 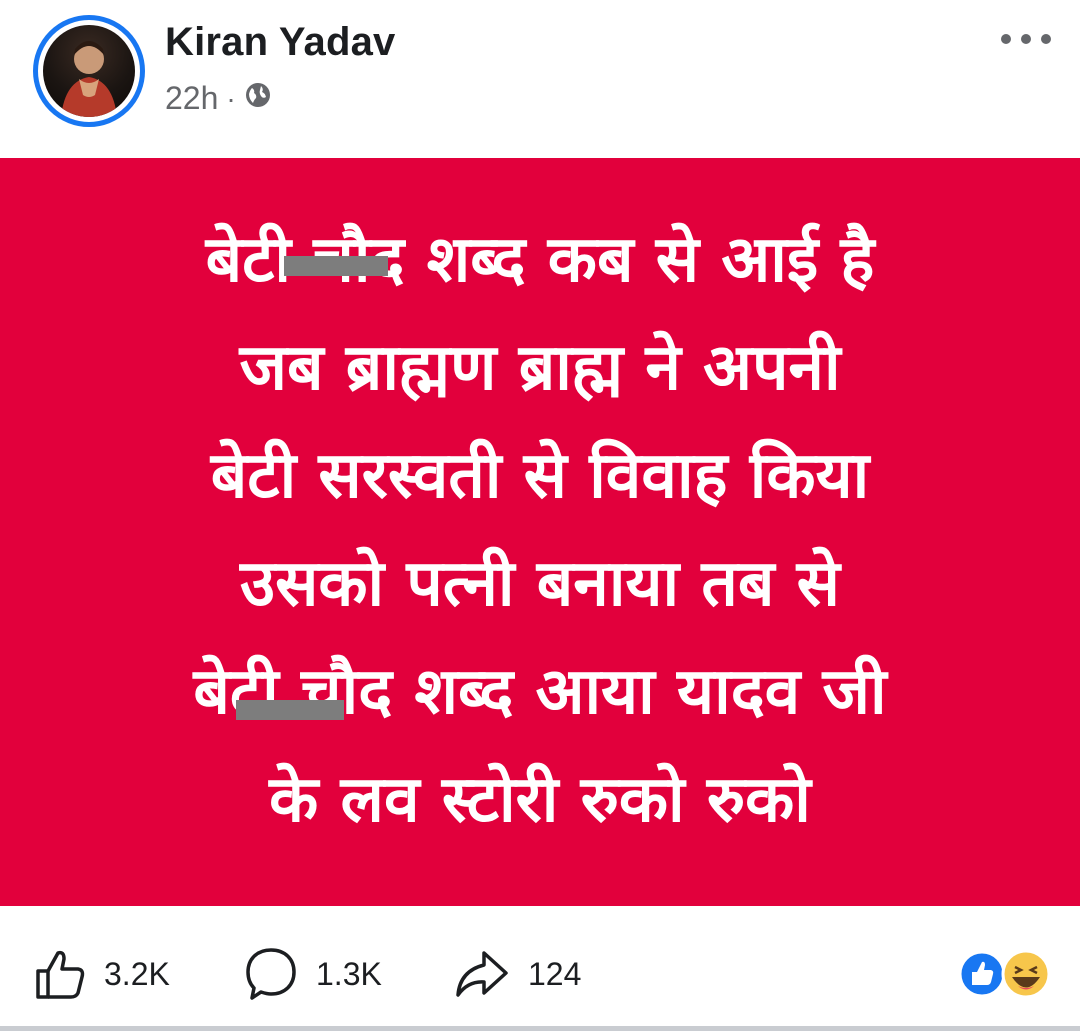 What do you see at coordinates (313, 974) in the screenshot?
I see `comment-button: 1.3K` at bounding box center [313, 974].